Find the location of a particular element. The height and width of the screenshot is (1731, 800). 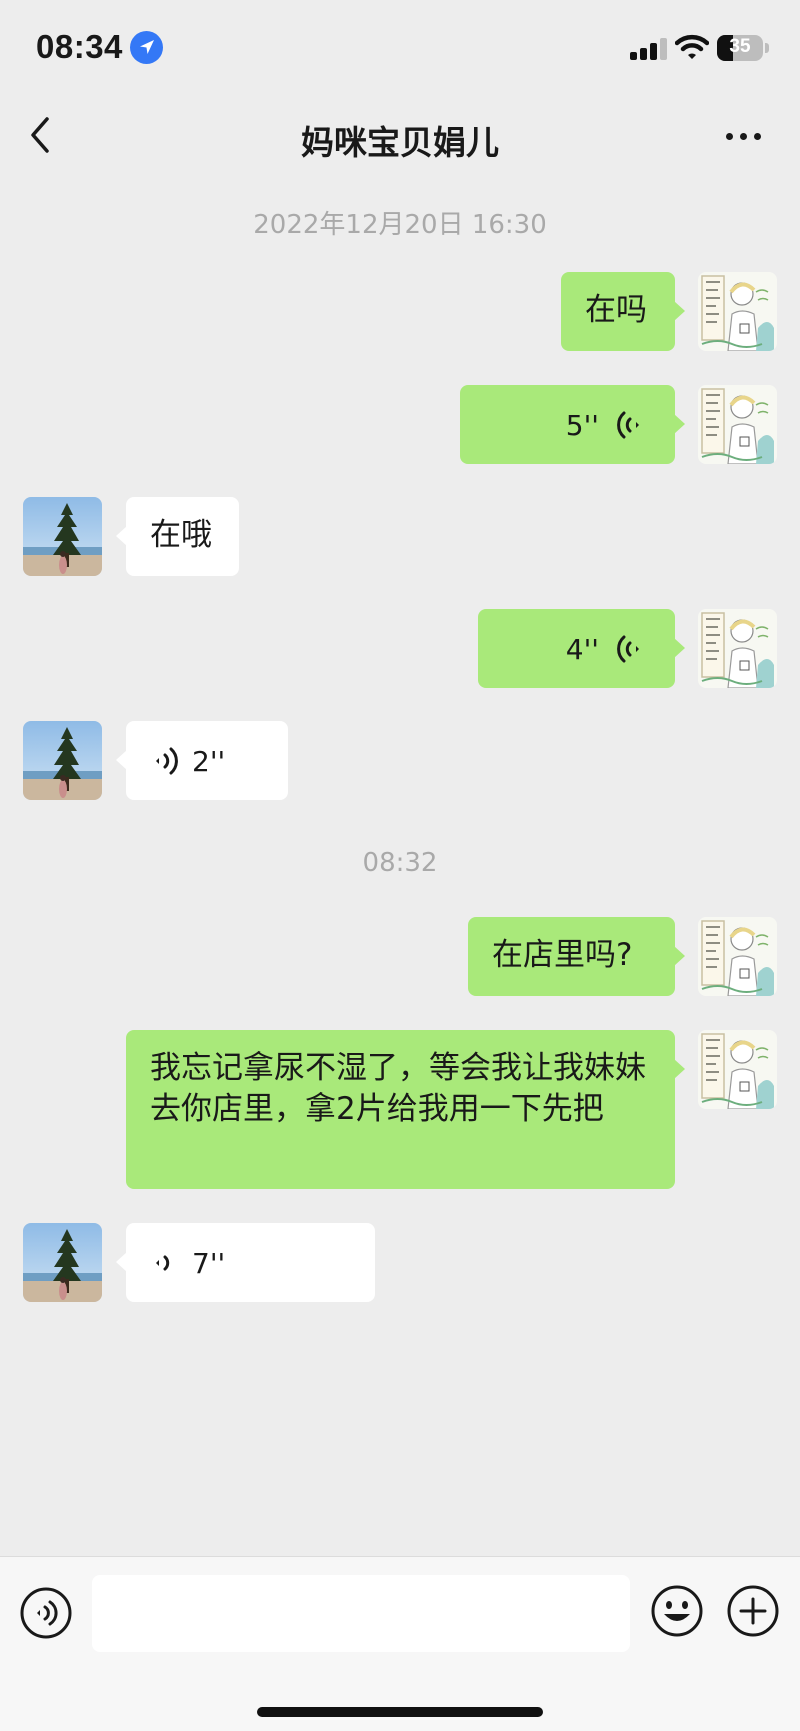

outgoing-message-bubble: 在吗 is located at coordinates (623, 311).